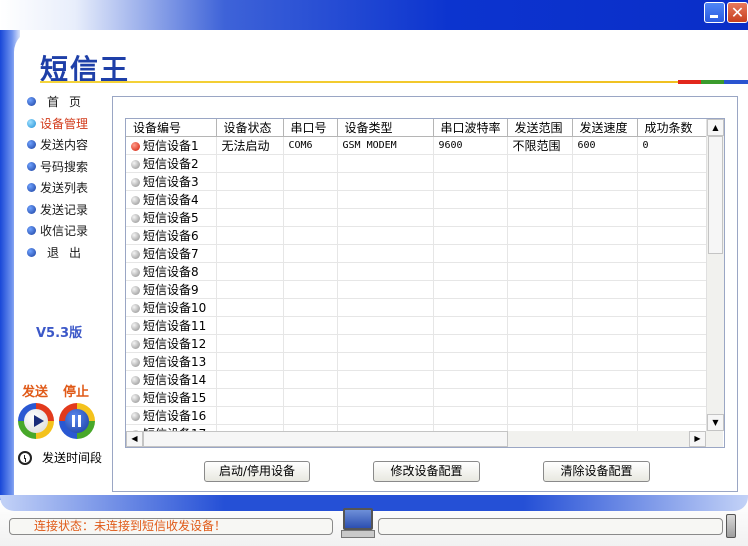 The height and width of the screenshot is (546, 748). What do you see at coordinates (714, 439) in the screenshot?
I see `scroll-corner` at bounding box center [714, 439].